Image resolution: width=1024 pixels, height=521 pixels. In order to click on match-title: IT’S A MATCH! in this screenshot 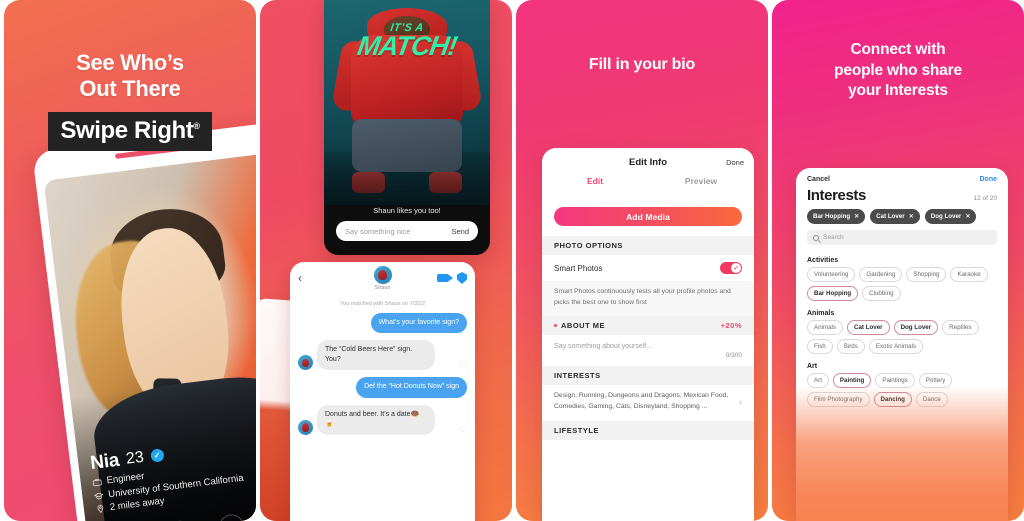, I will do `click(407, 41)`.